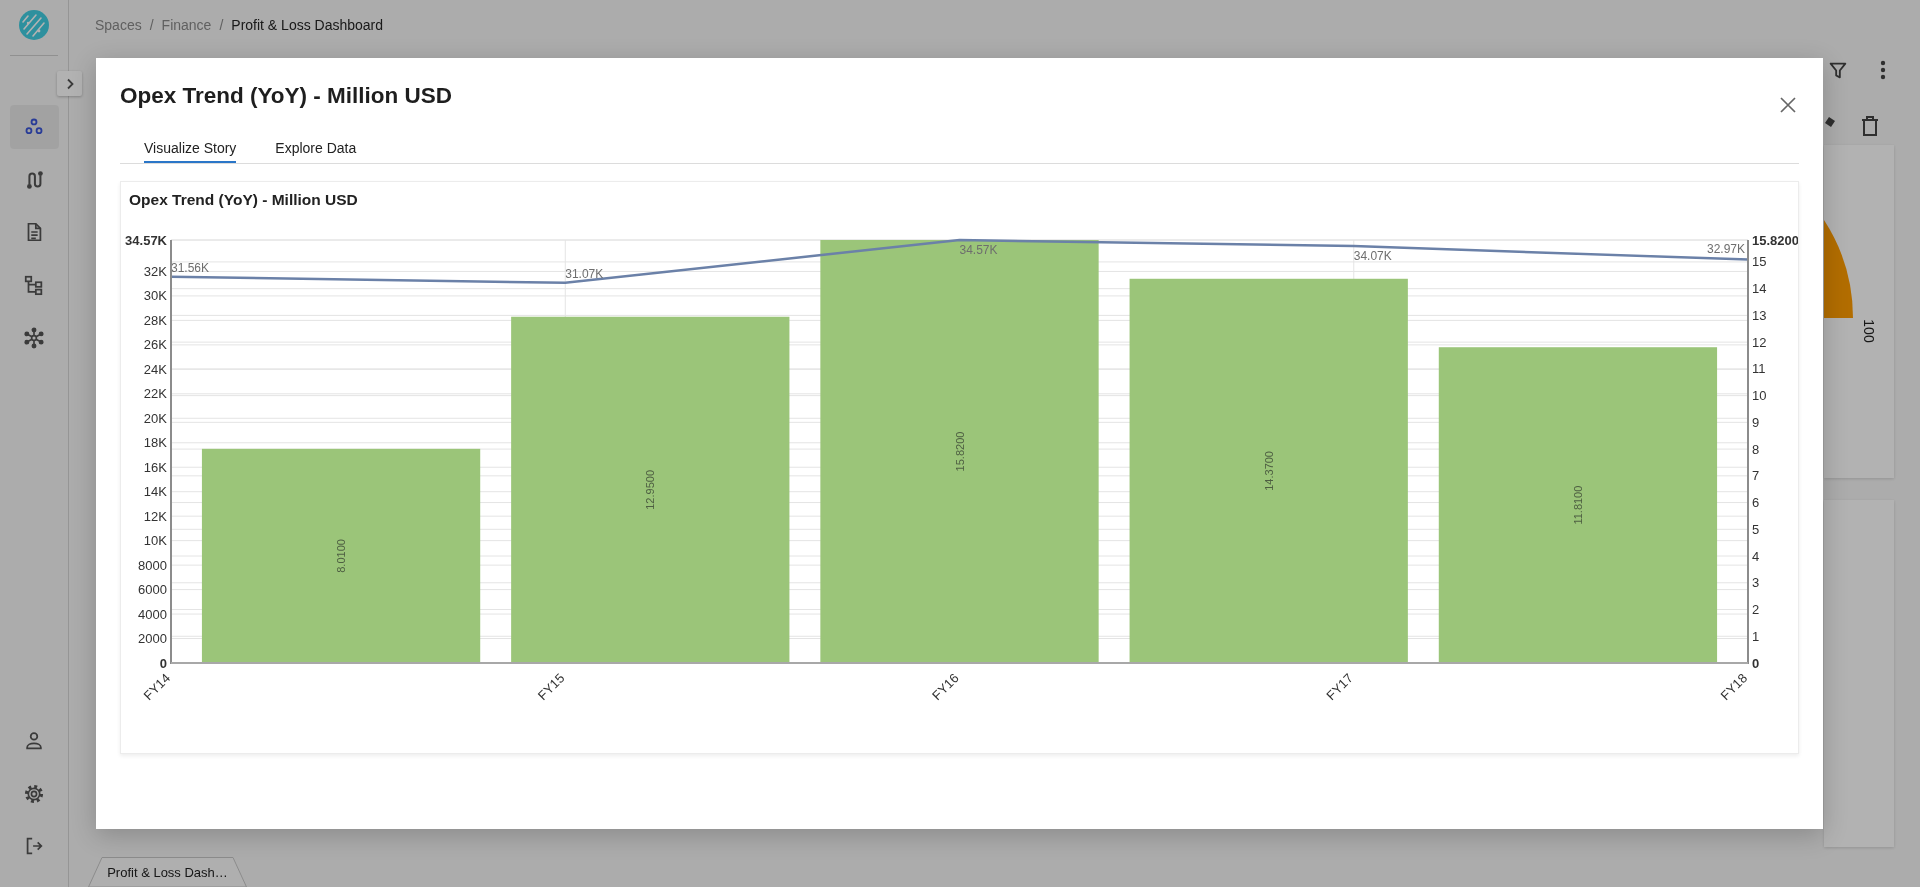  What do you see at coordinates (1775, 240) in the screenshot?
I see `right-axis-tick-label: 15.8200` at bounding box center [1775, 240].